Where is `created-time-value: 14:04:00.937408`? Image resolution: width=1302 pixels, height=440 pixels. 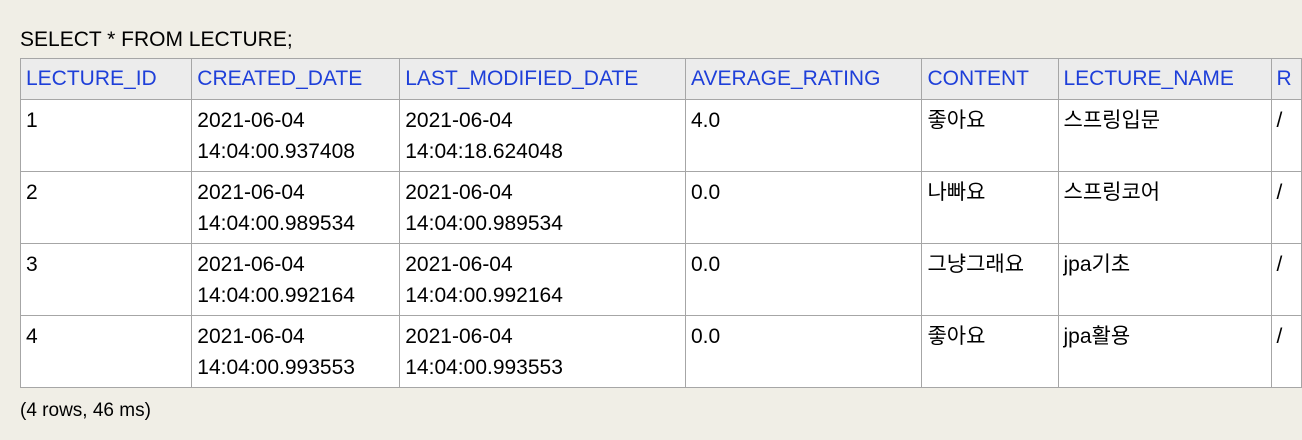
created-time-value: 14:04:00.937408 is located at coordinates (276, 151).